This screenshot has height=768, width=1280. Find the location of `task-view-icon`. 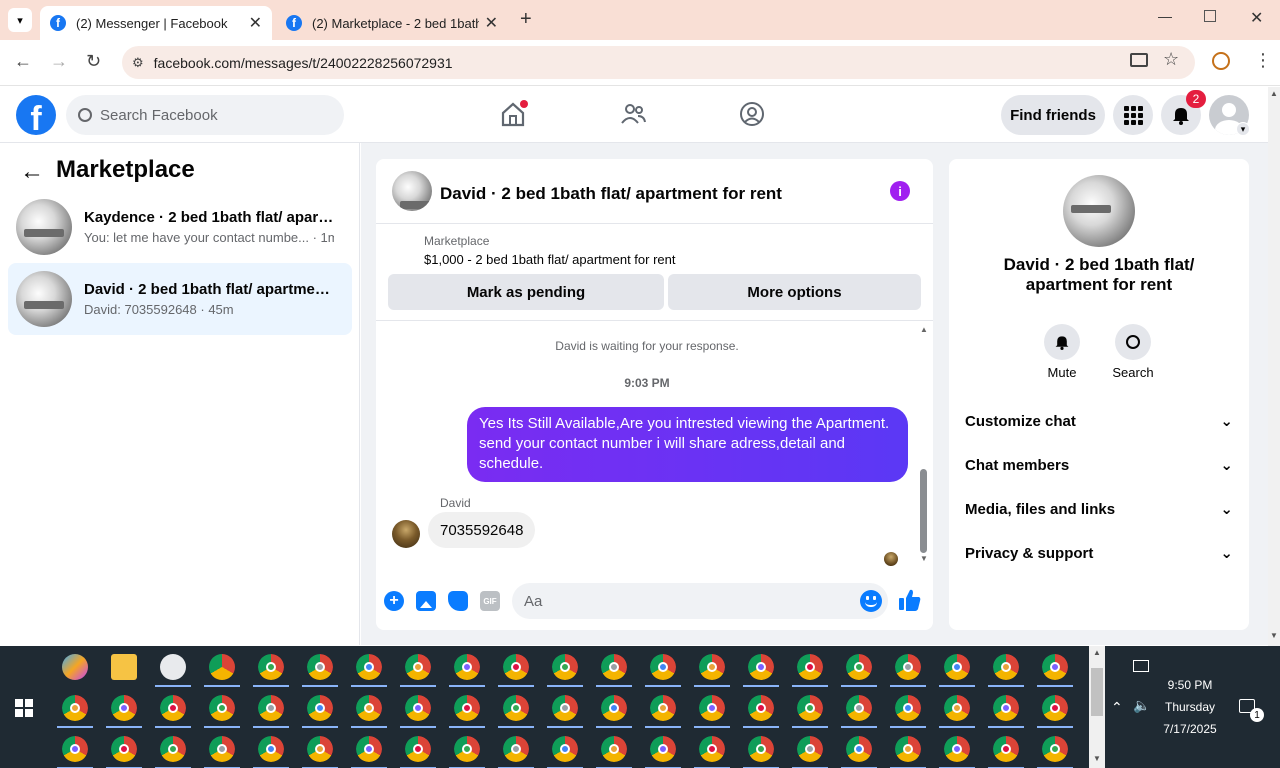

task-view-icon is located at coordinates (1141, 666).